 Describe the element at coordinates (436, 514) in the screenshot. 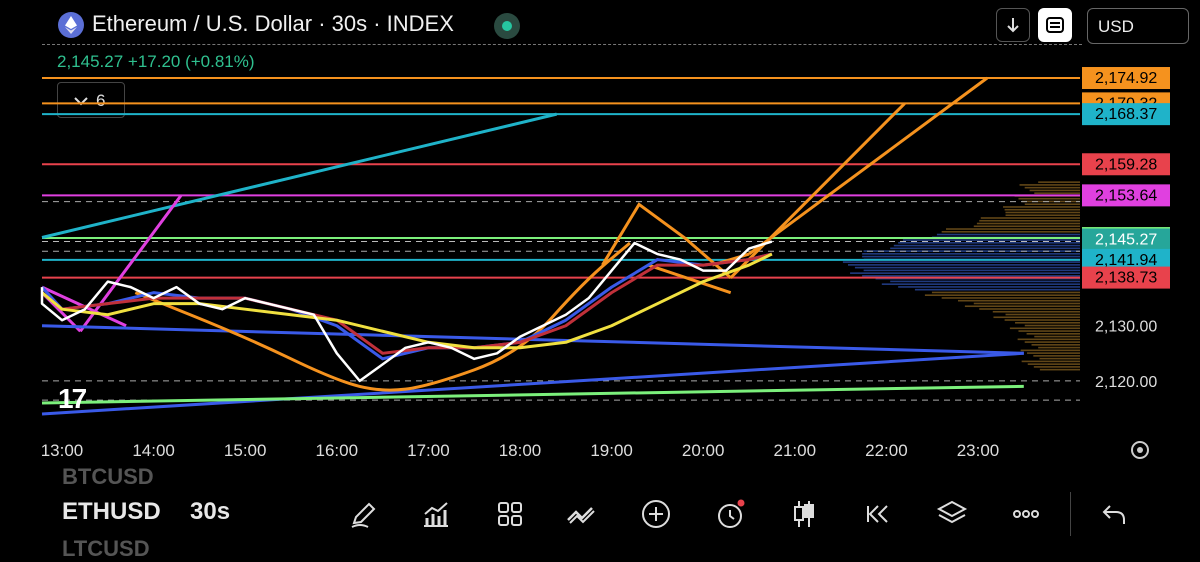

I see `indicators-icon` at that location.